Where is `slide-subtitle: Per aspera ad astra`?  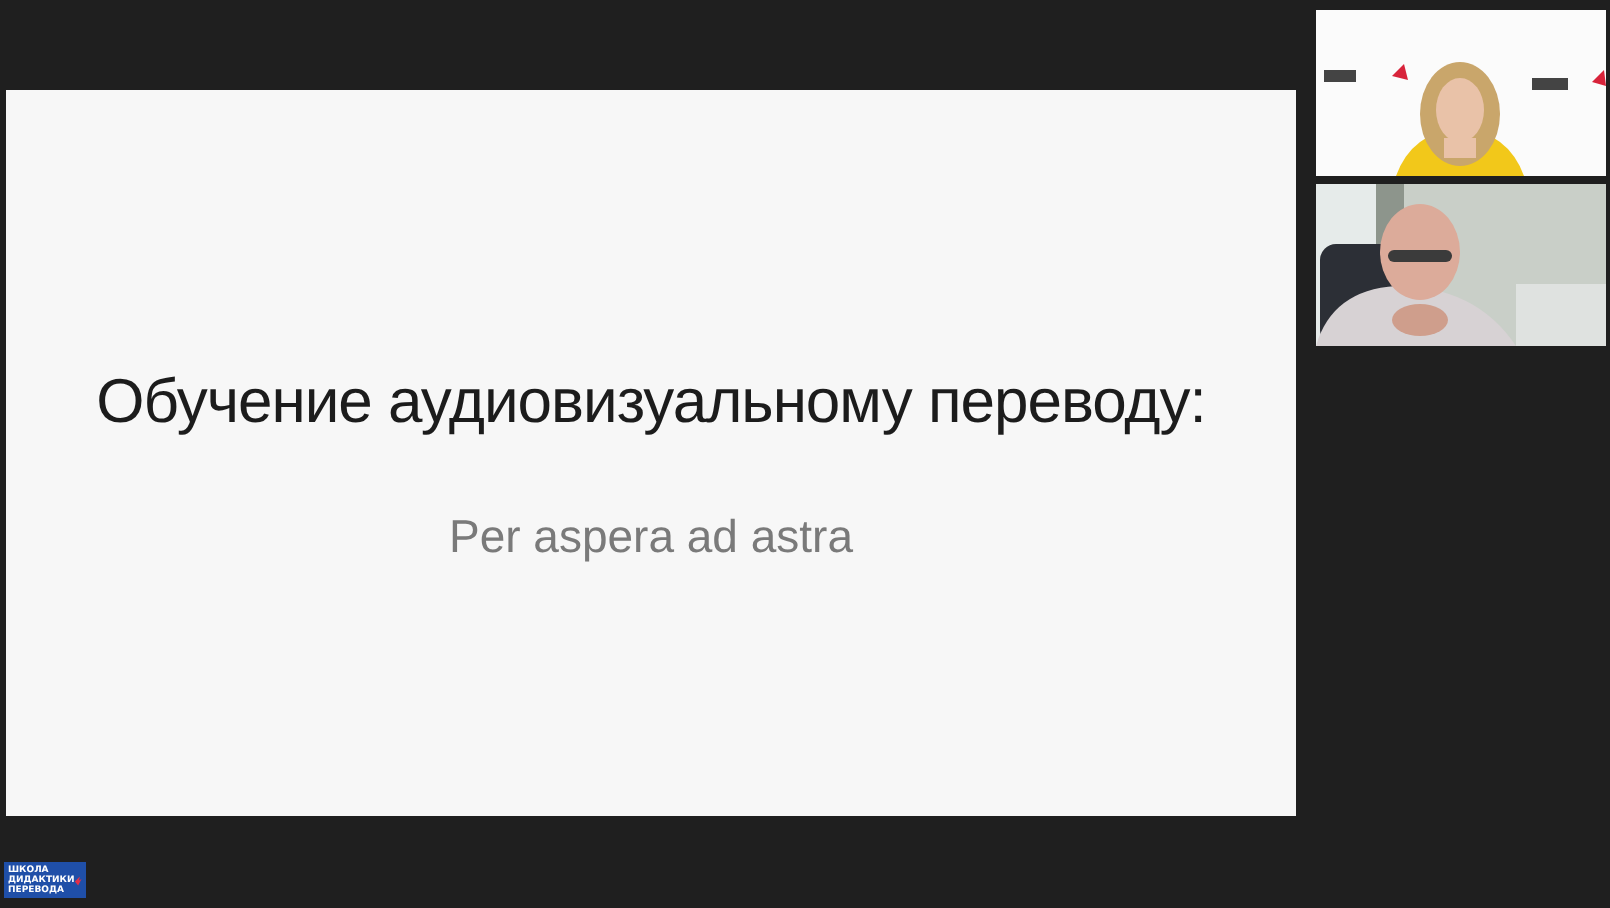
slide-subtitle: Per aspera ad astra is located at coordinates (650, 537).